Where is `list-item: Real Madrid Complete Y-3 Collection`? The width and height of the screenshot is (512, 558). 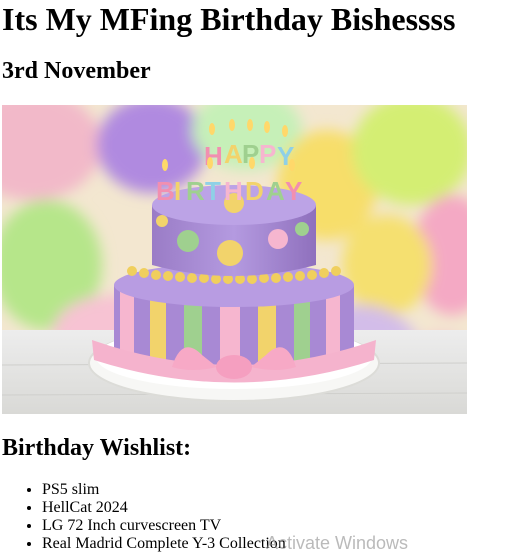
list-item: Real Madrid Complete Y-3 Collection is located at coordinates (164, 544).